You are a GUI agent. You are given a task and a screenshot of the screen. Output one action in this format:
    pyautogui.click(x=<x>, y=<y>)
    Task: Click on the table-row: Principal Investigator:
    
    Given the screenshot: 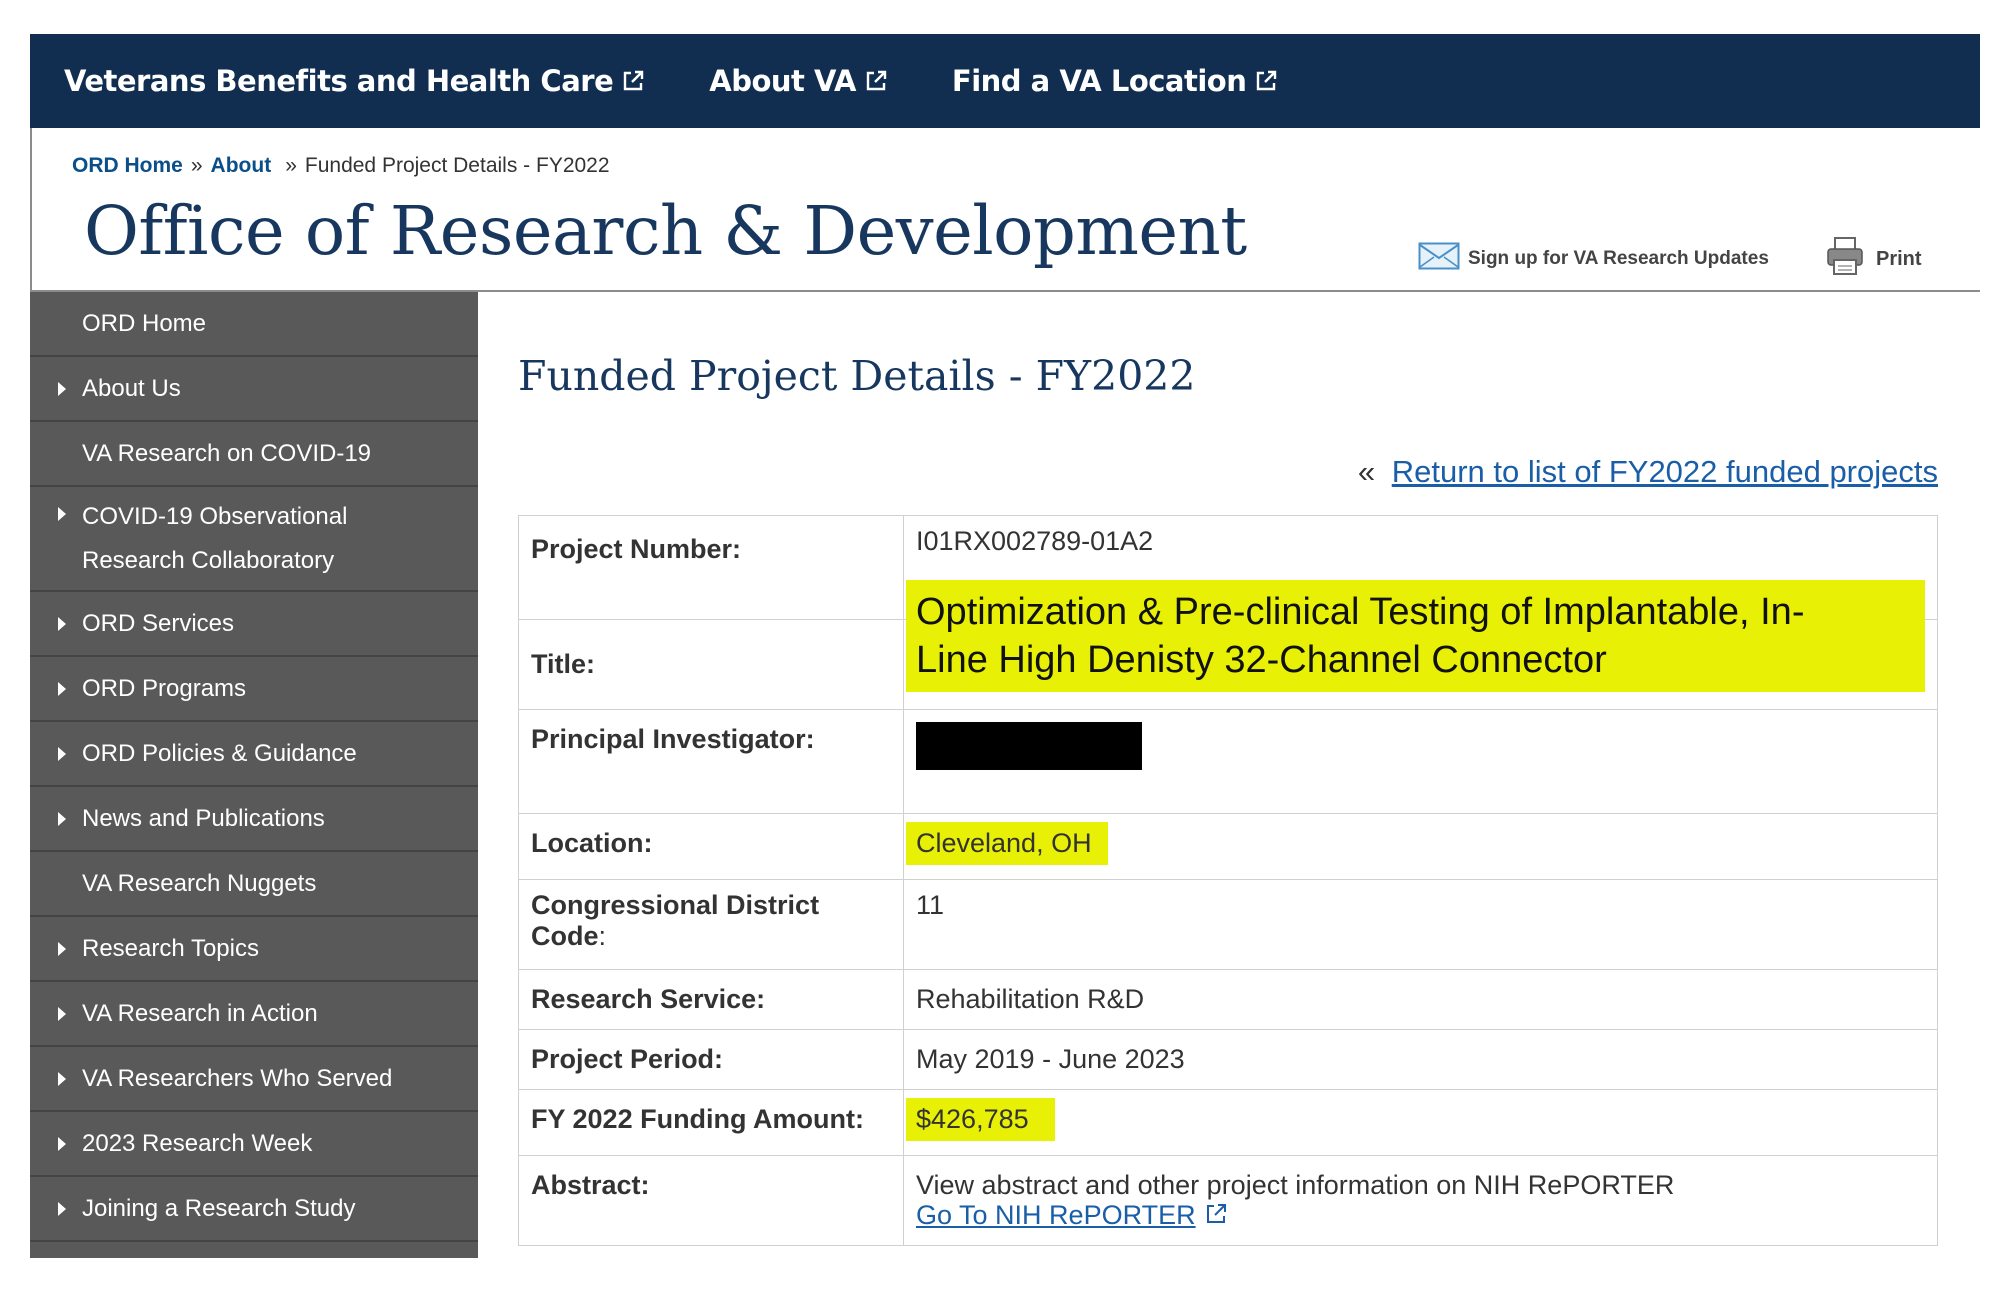 What is the action you would take?
    pyautogui.click(x=1228, y=761)
    